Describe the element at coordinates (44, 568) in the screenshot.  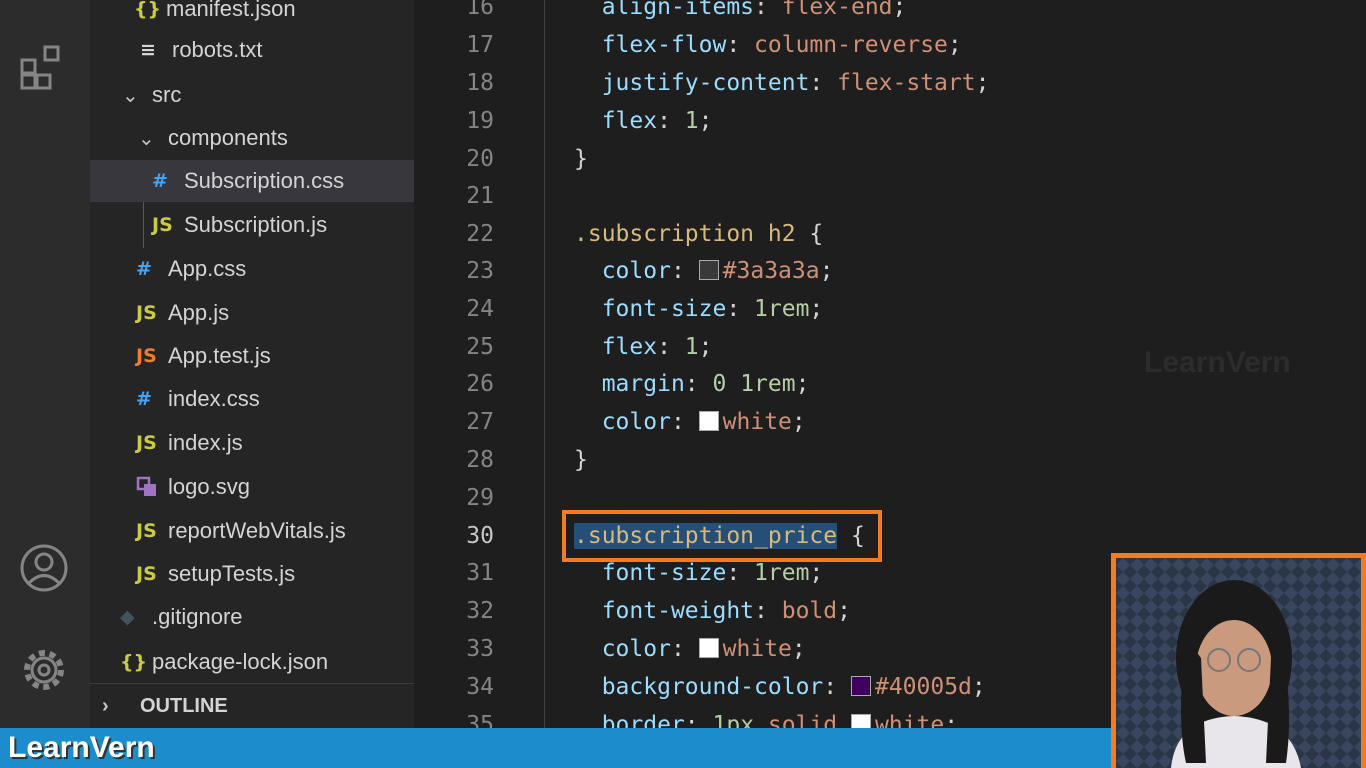
I see `account-icon` at that location.